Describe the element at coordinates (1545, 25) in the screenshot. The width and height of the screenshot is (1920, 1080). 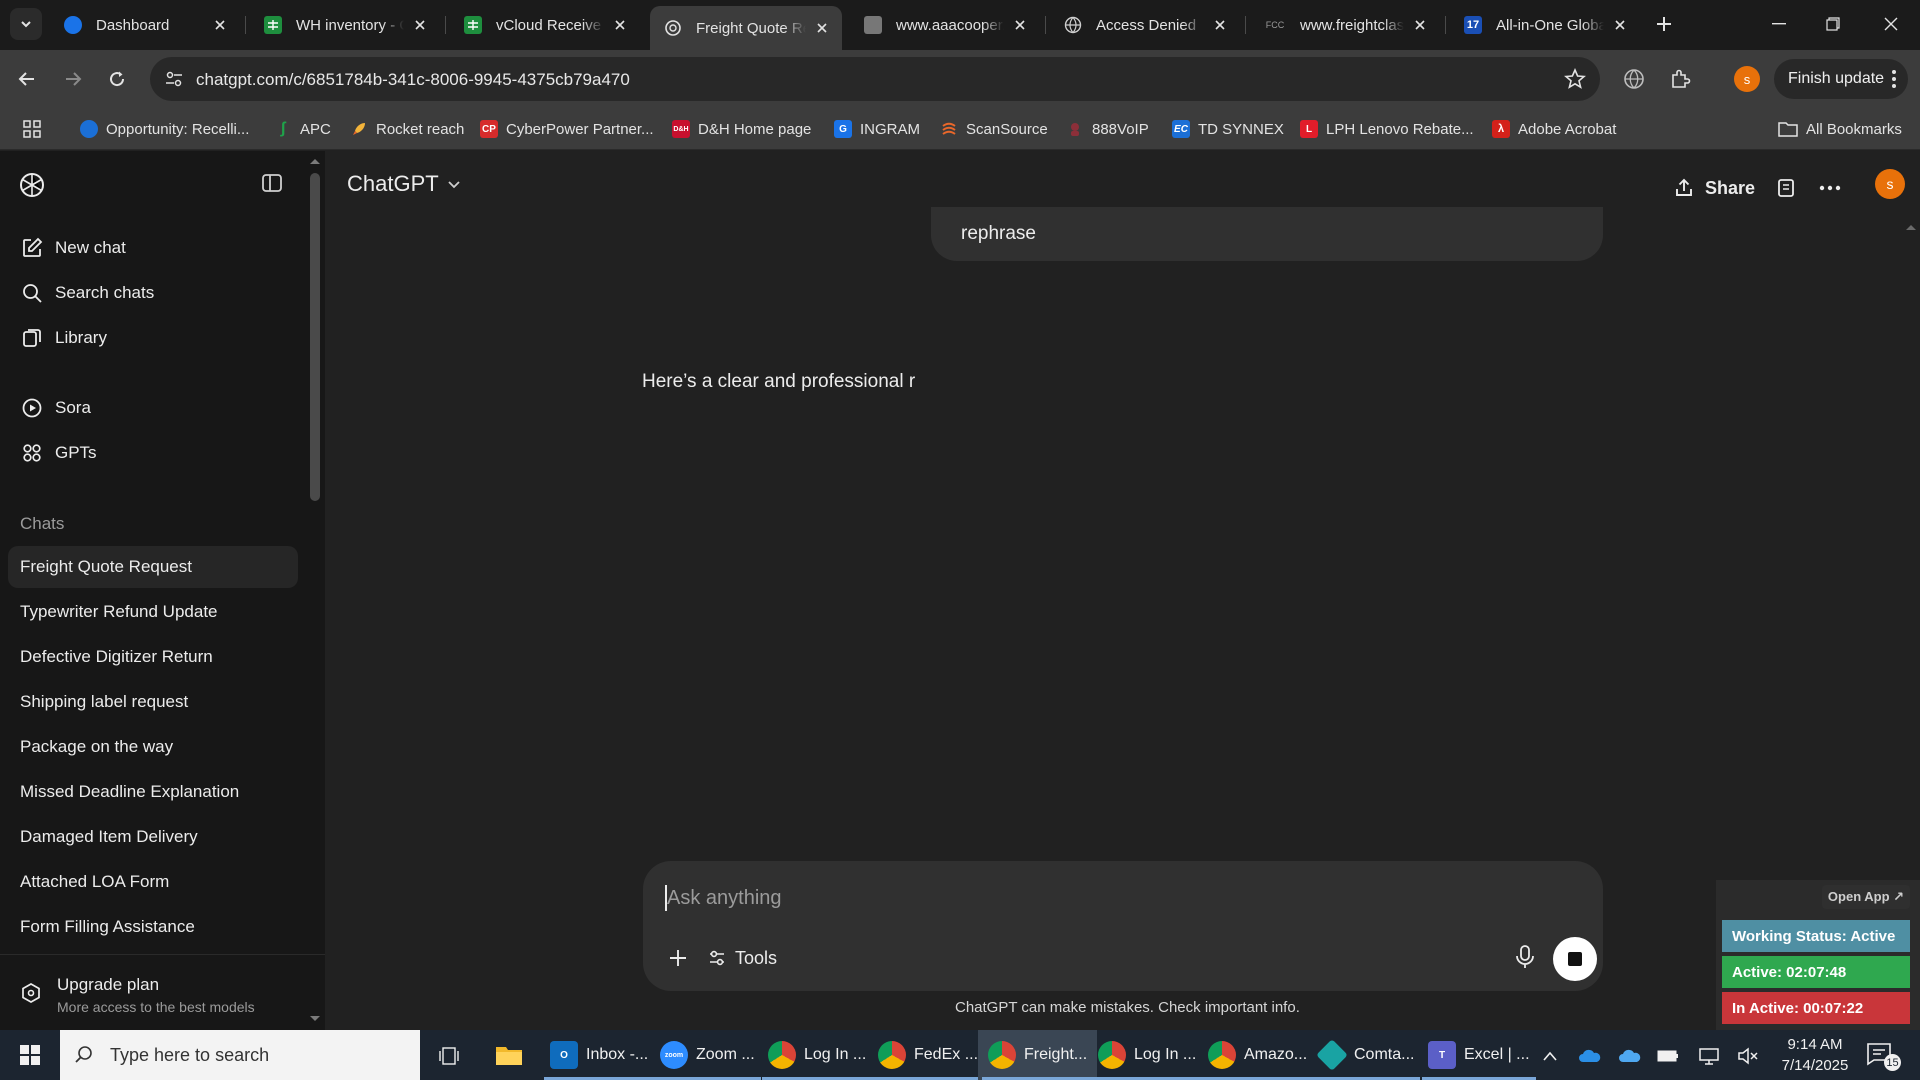
I see `browser-tab: 17 All-in-One Global` at that location.